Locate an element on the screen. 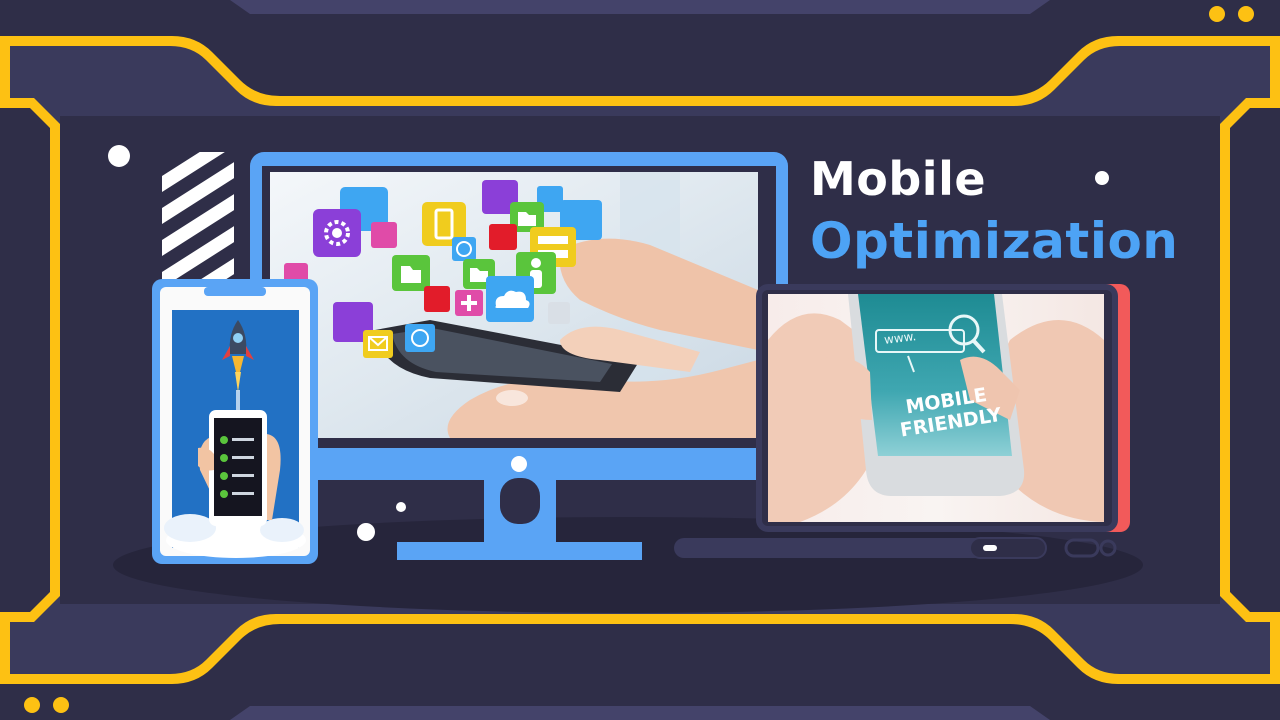 This screenshot has height=720, width=1280. left-phone is located at coordinates (235, 421).